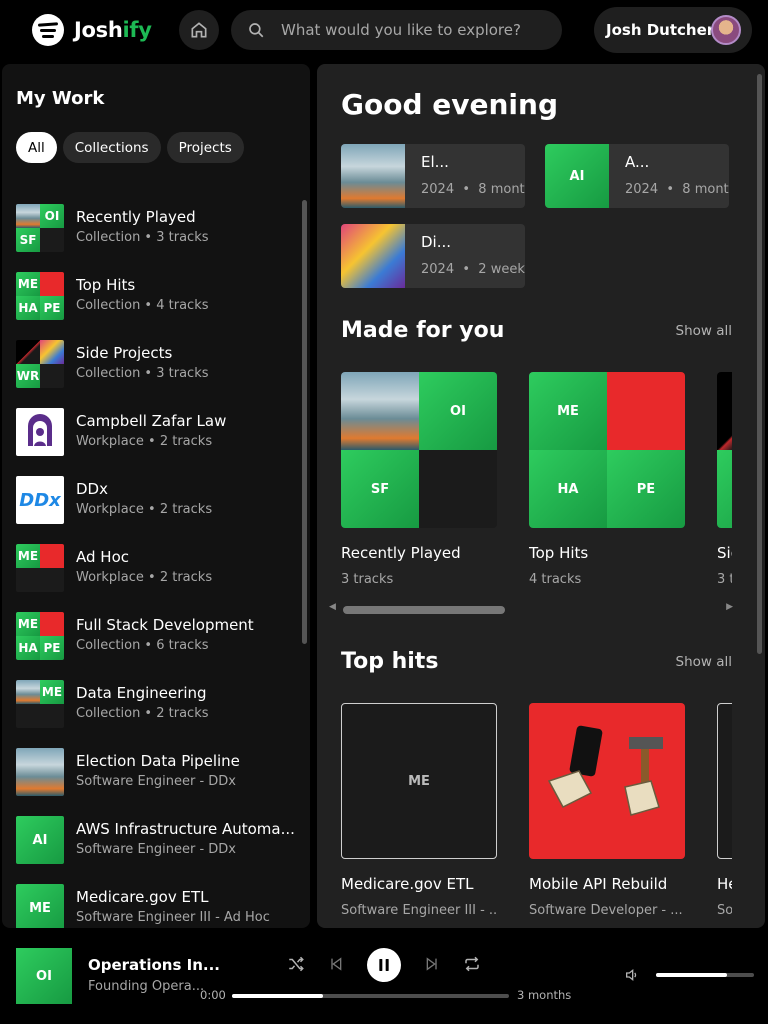 This screenshot has height=1024, width=768. I want to click on recent-artwork: AI, so click(577, 176).